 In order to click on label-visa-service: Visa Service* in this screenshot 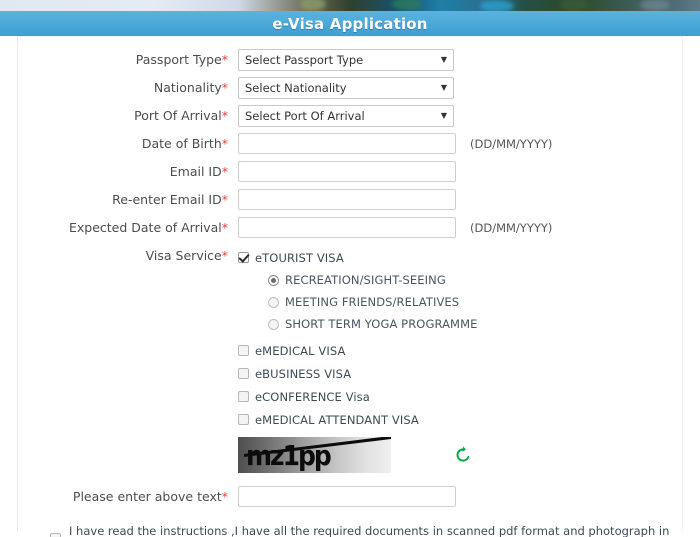, I will do `click(128, 255)`.